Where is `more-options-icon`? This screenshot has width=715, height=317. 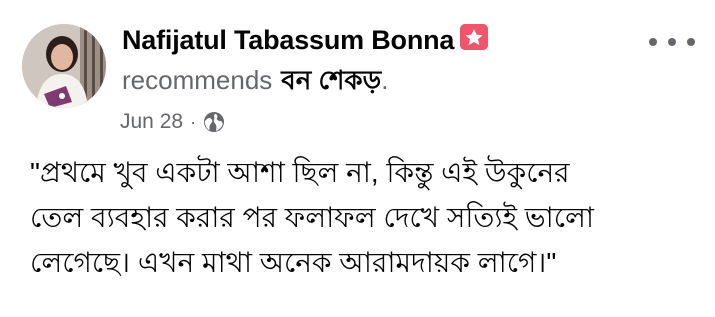 more-options-icon is located at coordinates (672, 42).